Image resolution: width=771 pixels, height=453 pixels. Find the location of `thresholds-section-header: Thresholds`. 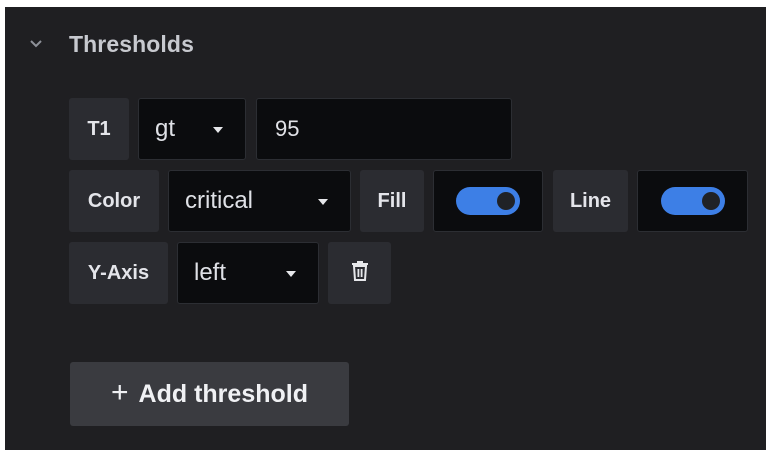

thresholds-section-header: Thresholds is located at coordinates (110, 44).